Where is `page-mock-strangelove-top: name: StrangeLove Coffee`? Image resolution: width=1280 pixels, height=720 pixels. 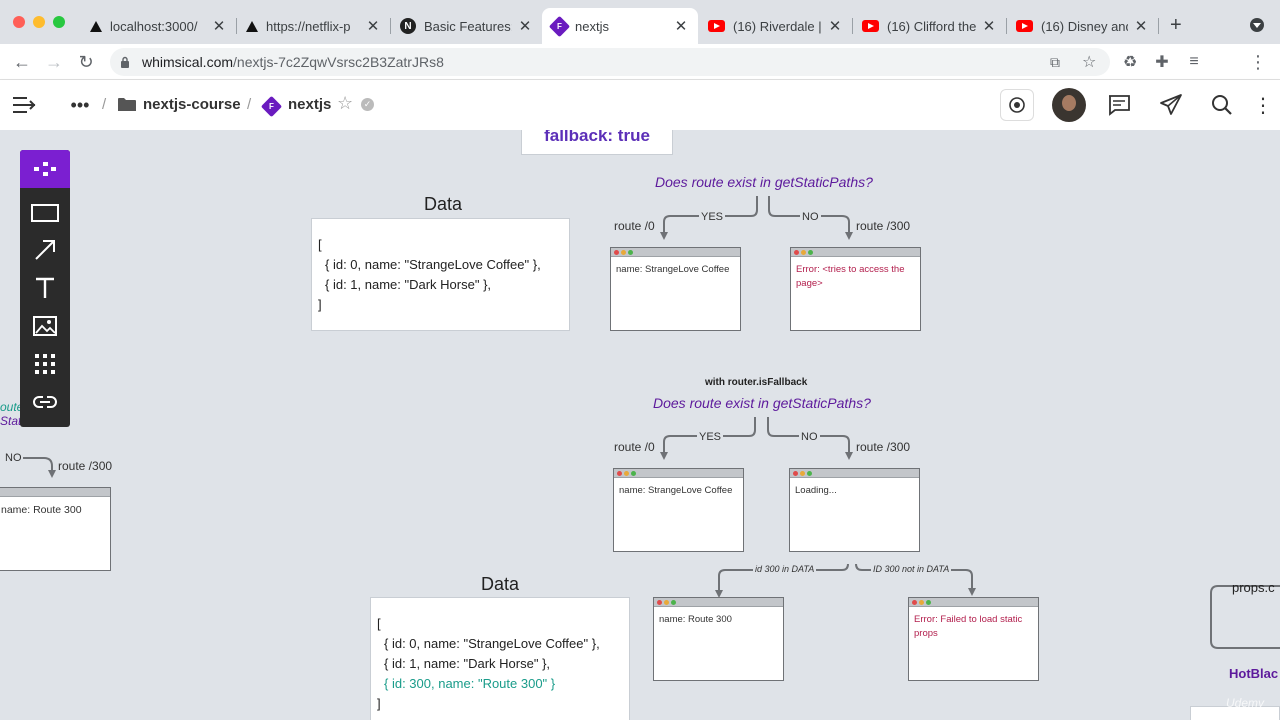 page-mock-strangelove-top: name: StrangeLove Coffee is located at coordinates (675, 289).